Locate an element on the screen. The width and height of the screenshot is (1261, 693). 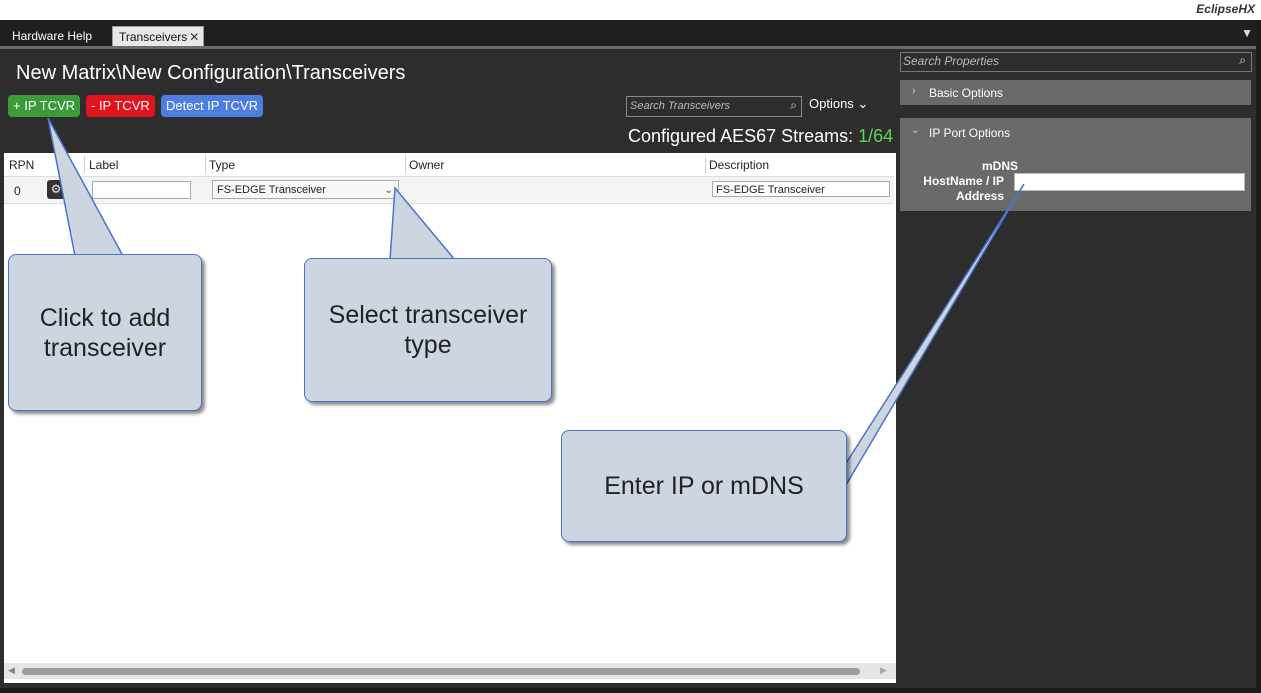
callout-add-transceiver: Click to add transceiver is located at coordinates (105, 332).